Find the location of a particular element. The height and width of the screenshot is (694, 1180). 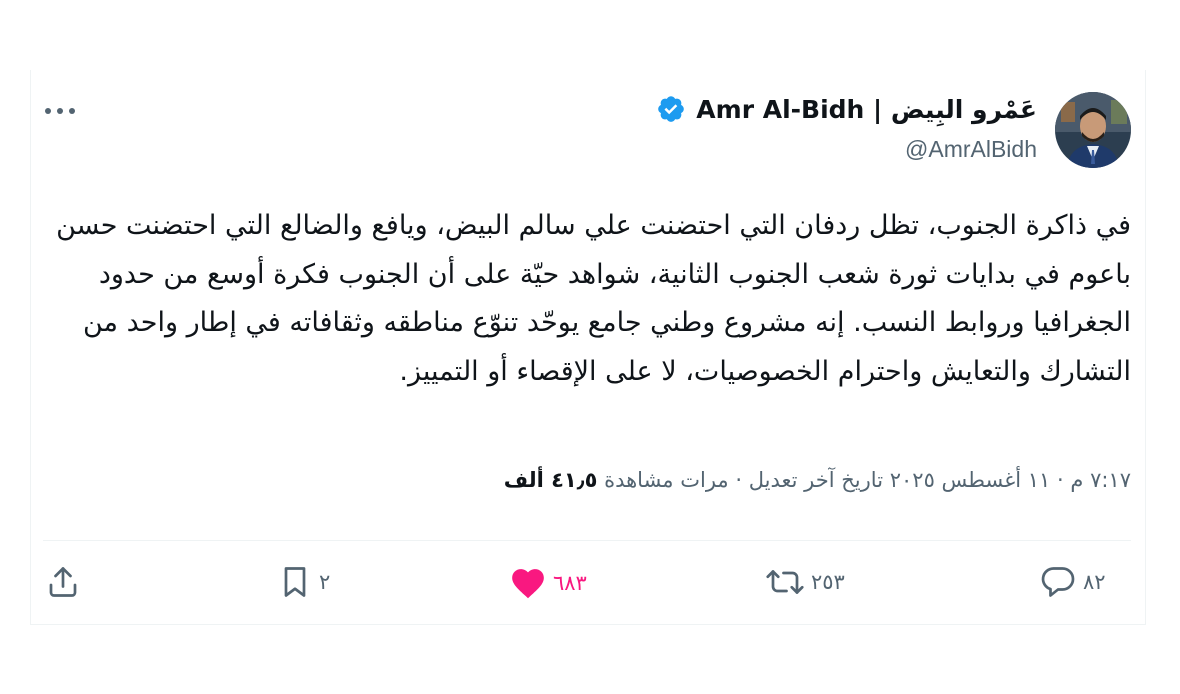

card-bottom-border is located at coordinates (588, 624).